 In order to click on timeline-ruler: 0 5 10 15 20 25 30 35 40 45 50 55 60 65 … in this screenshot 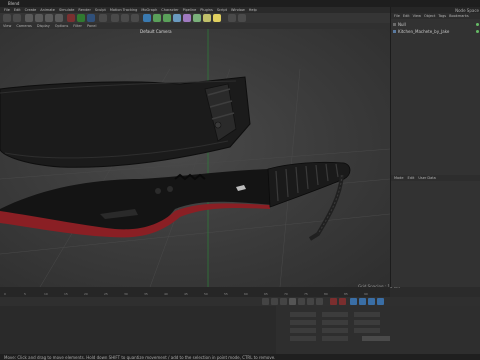, I will do `click(195, 292)`.